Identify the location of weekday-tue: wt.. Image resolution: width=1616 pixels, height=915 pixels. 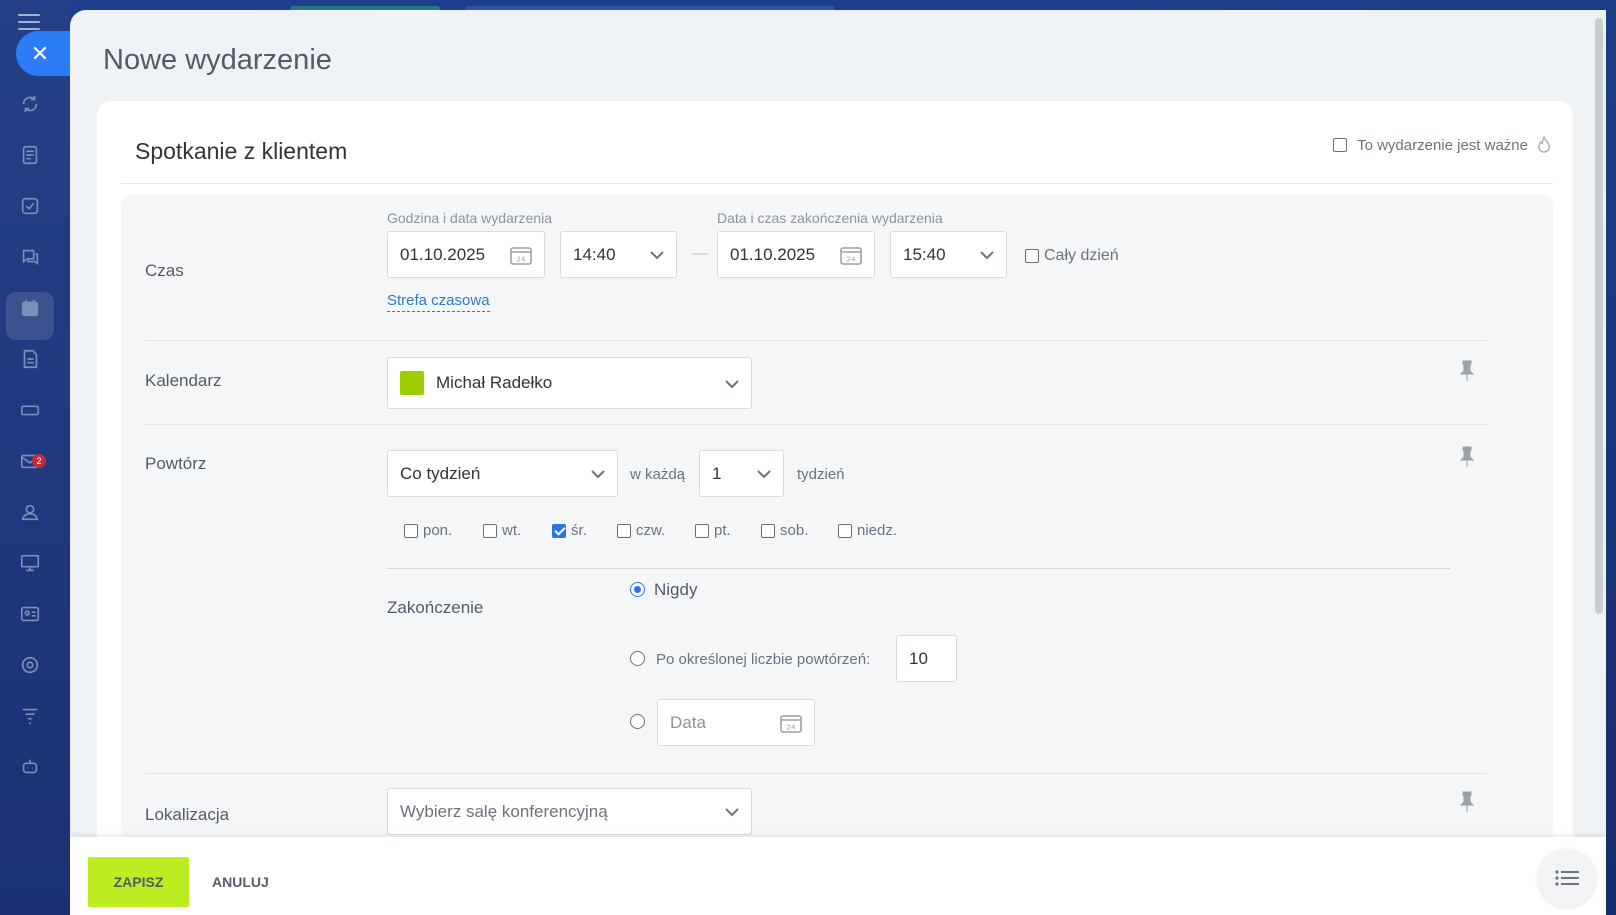
(502, 530).